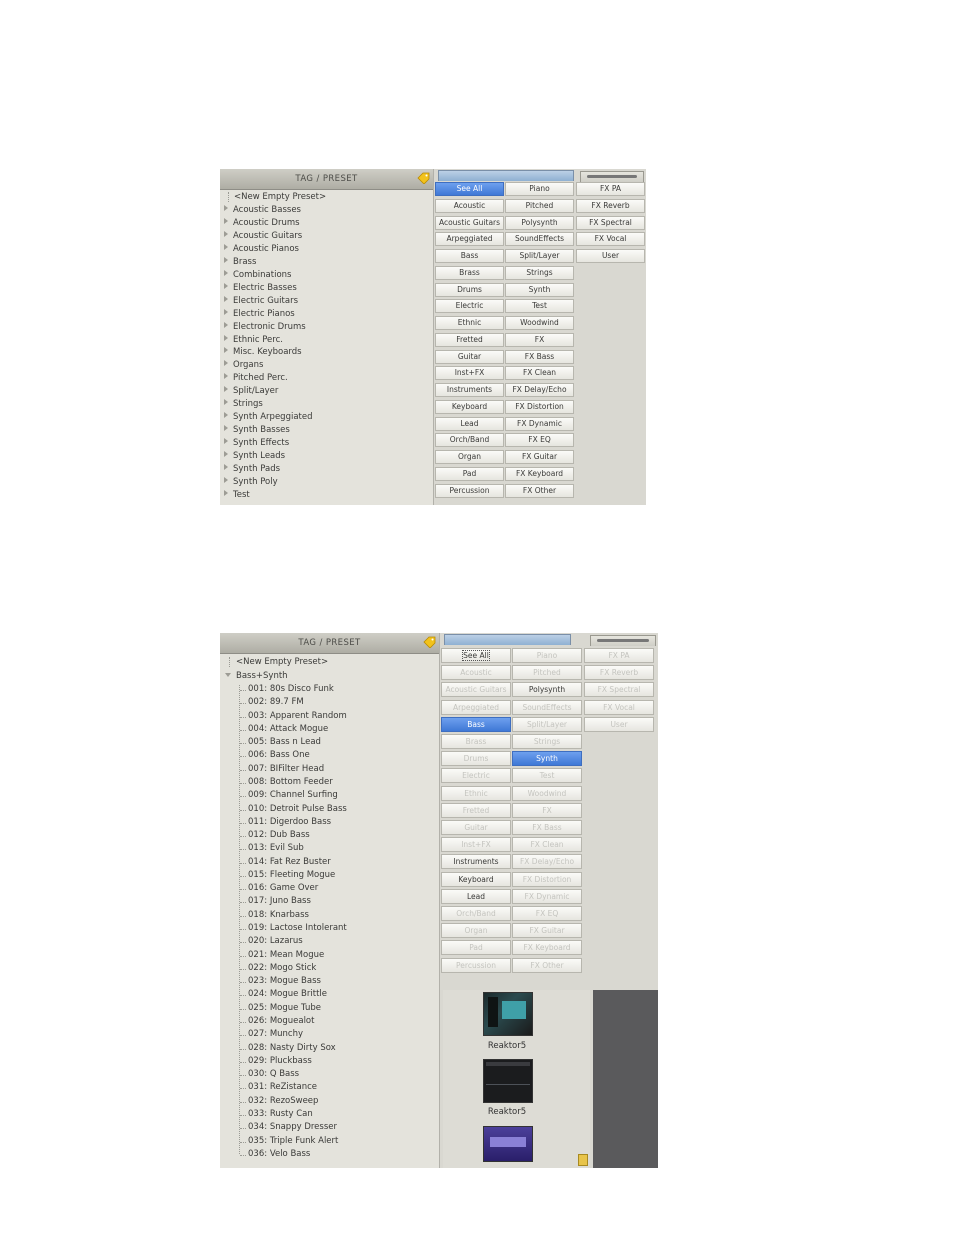 This screenshot has width=954, height=1235. I want to click on tag-button-fx-reverb: FX Reverb, so click(610, 205).